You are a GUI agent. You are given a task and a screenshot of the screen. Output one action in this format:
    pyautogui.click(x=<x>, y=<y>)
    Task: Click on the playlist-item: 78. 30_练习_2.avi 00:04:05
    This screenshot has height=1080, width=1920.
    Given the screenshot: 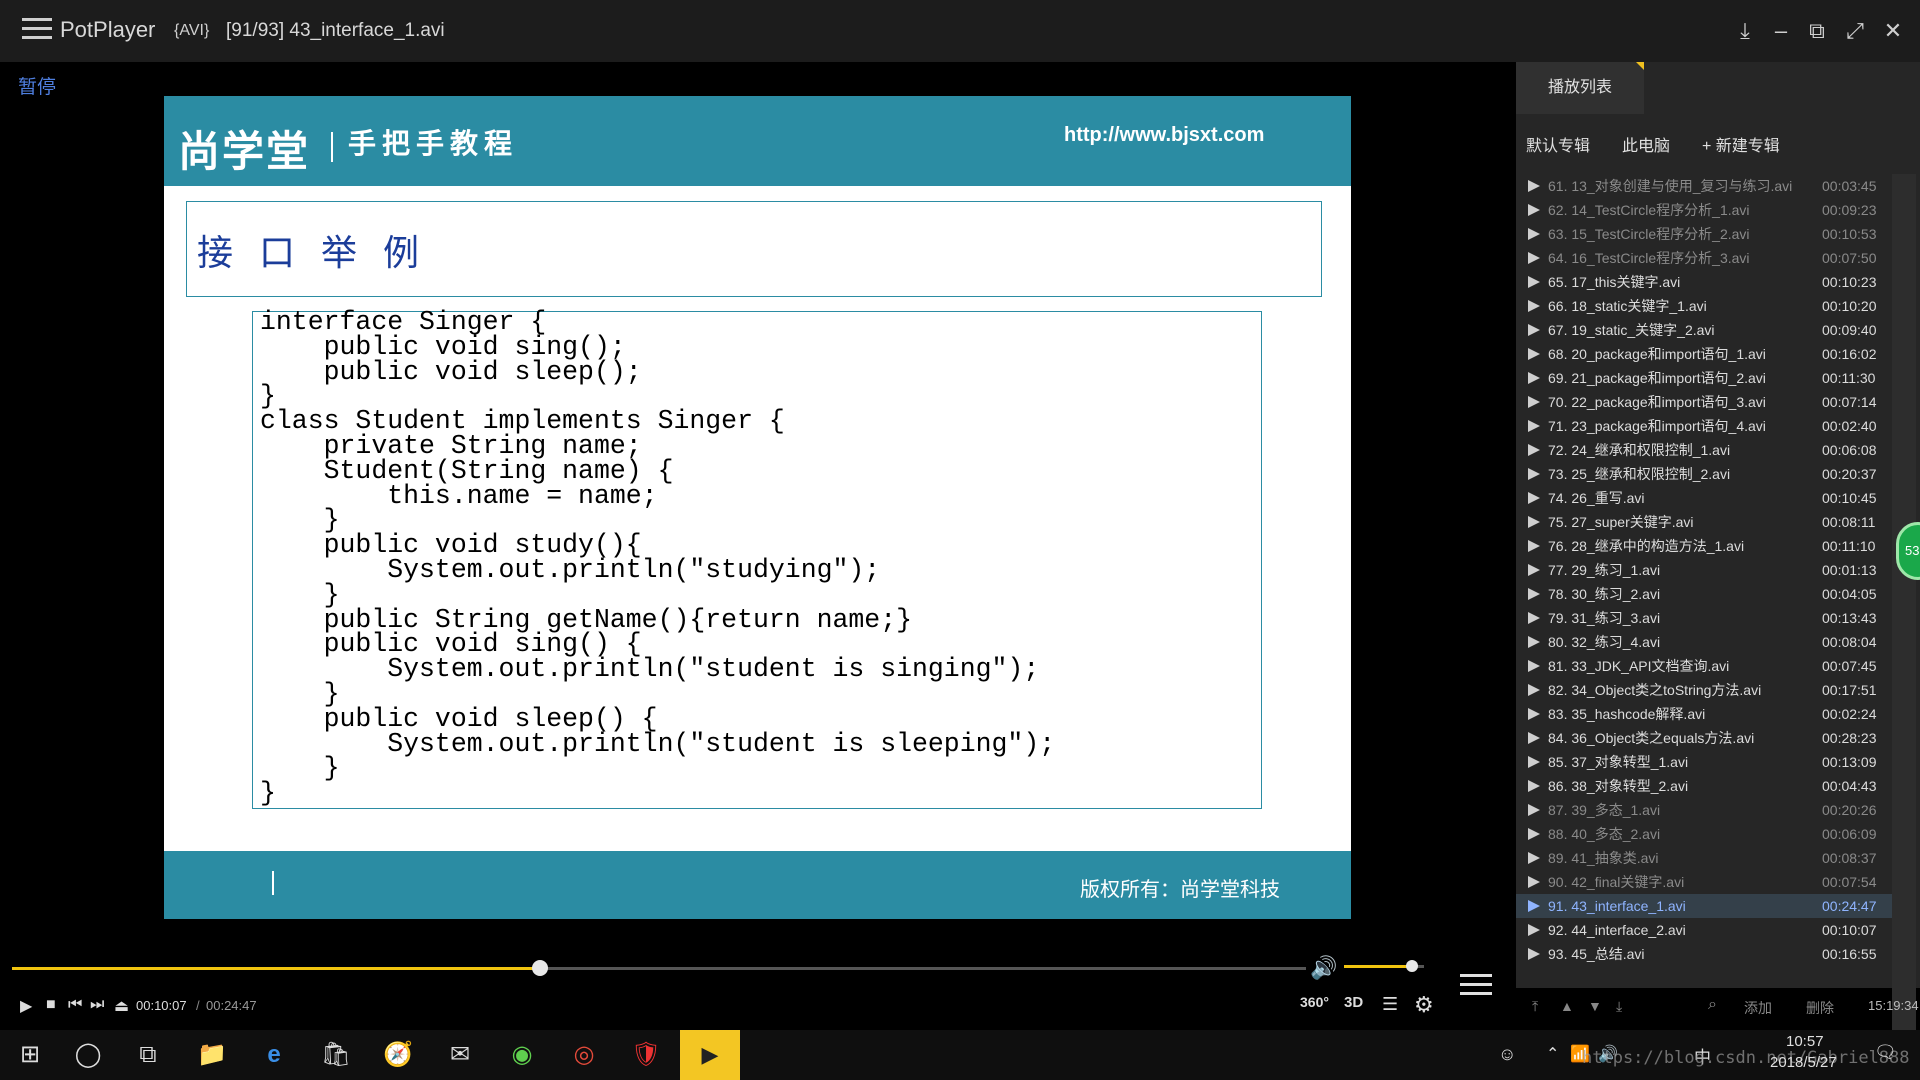 What is the action you would take?
    pyautogui.click(x=1706, y=594)
    